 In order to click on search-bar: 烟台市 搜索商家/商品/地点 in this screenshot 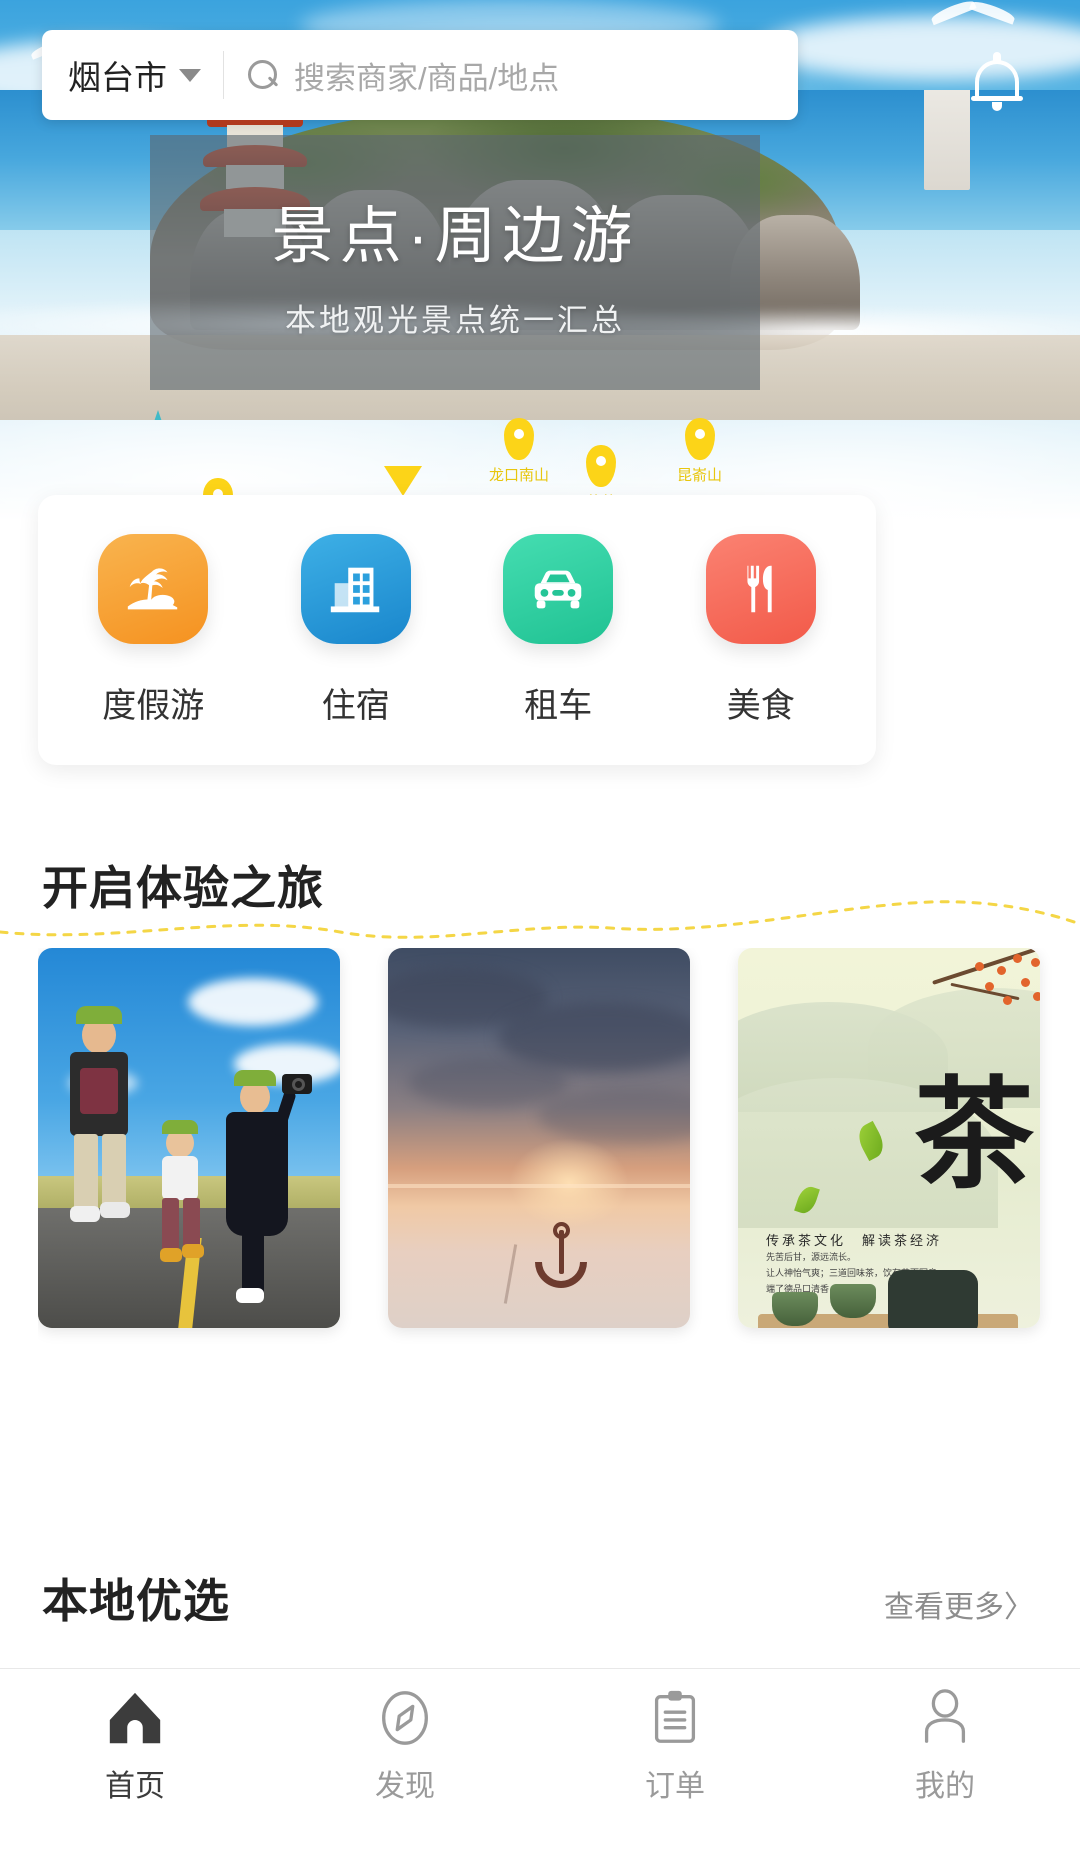, I will do `click(420, 75)`.